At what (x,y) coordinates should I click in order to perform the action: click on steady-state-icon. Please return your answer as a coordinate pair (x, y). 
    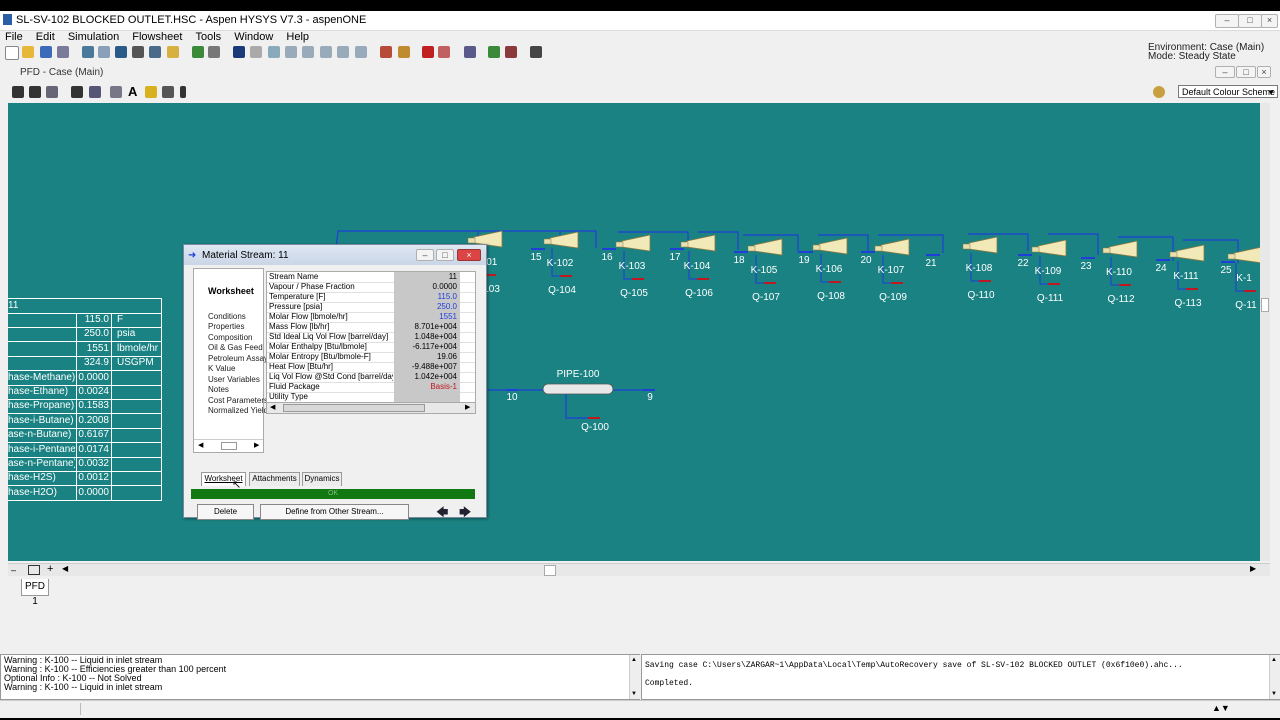
    Looking at the image, I should click on (494, 52).